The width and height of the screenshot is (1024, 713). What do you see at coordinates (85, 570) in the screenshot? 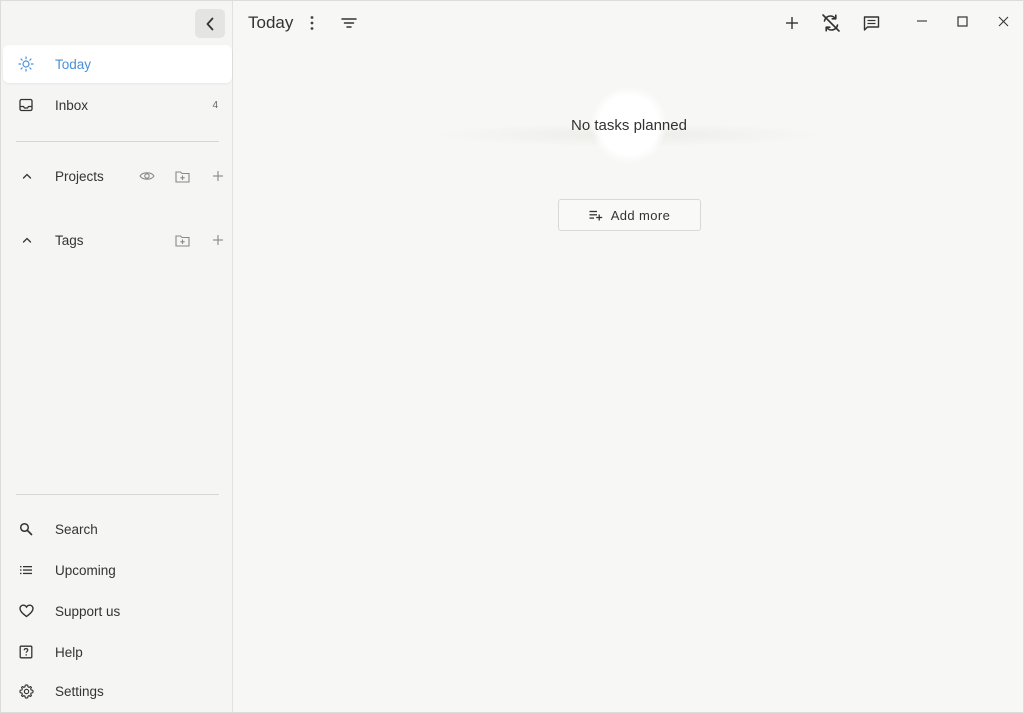
I see `sidebar-item-label: Upcoming` at bounding box center [85, 570].